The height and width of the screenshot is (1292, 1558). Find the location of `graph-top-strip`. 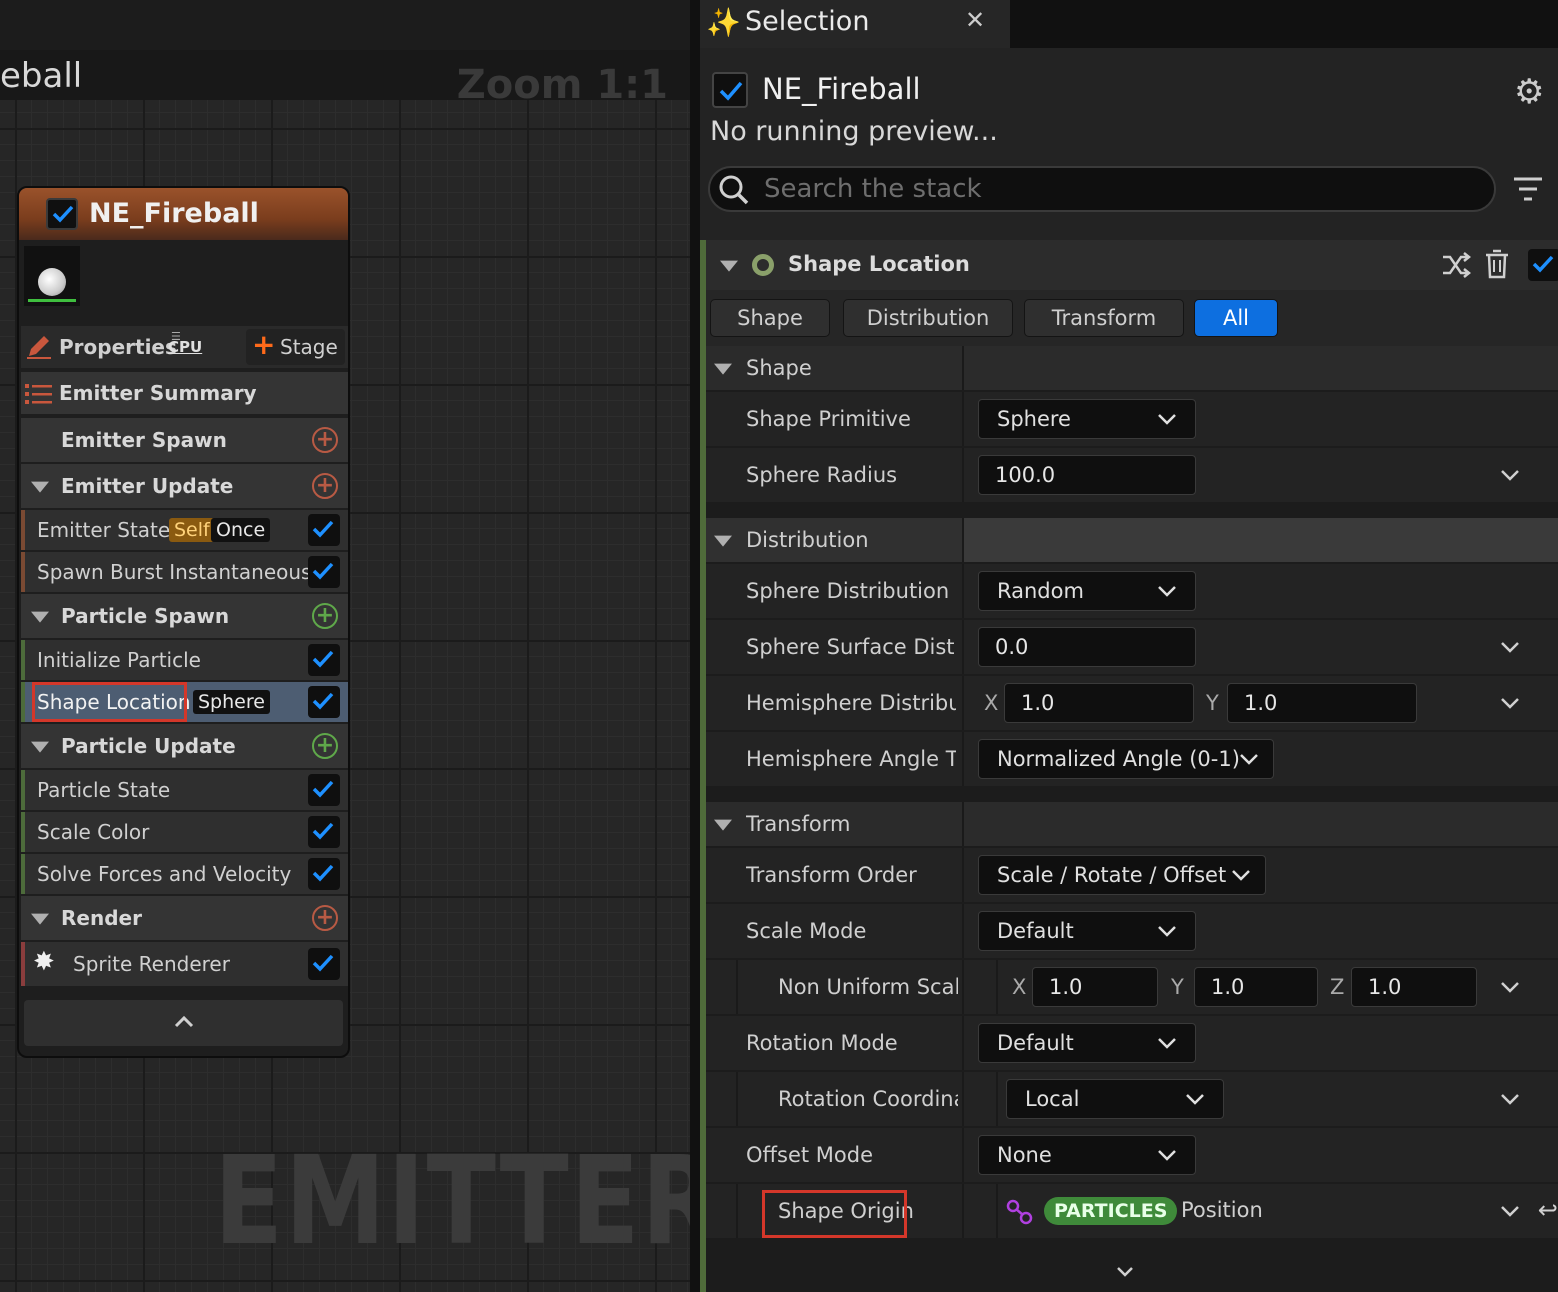

graph-top-strip is located at coordinates (345, 25).